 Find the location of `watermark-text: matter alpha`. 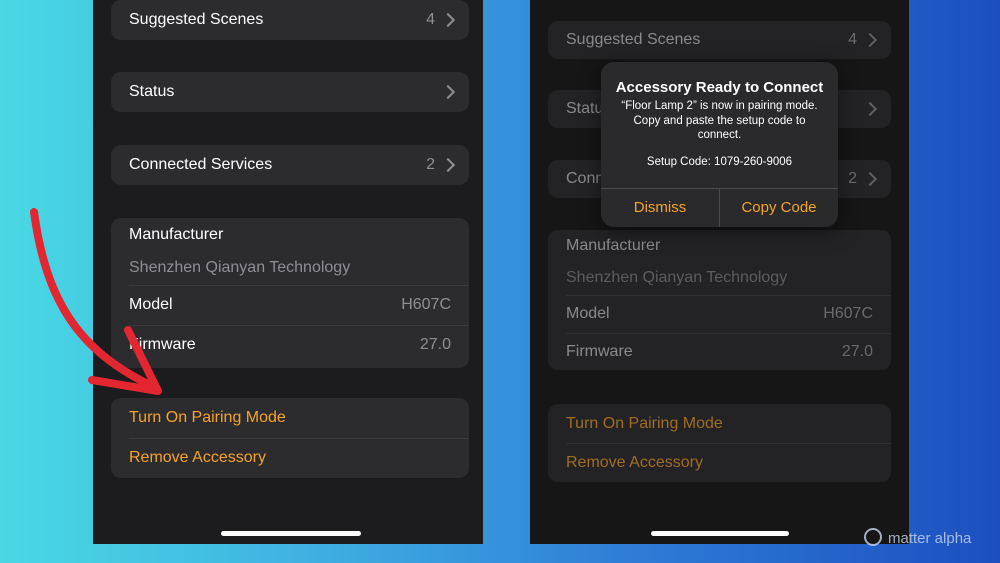

watermark-text: matter alpha is located at coordinates (930, 538).